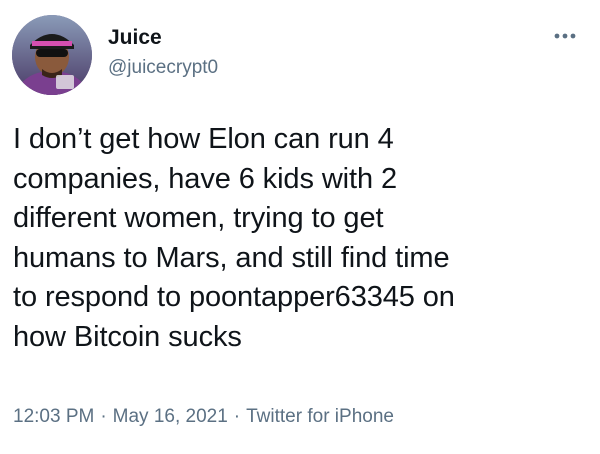  What do you see at coordinates (320, 417) in the screenshot?
I see `tweet-source: Twitter for iPhone` at bounding box center [320, 417].